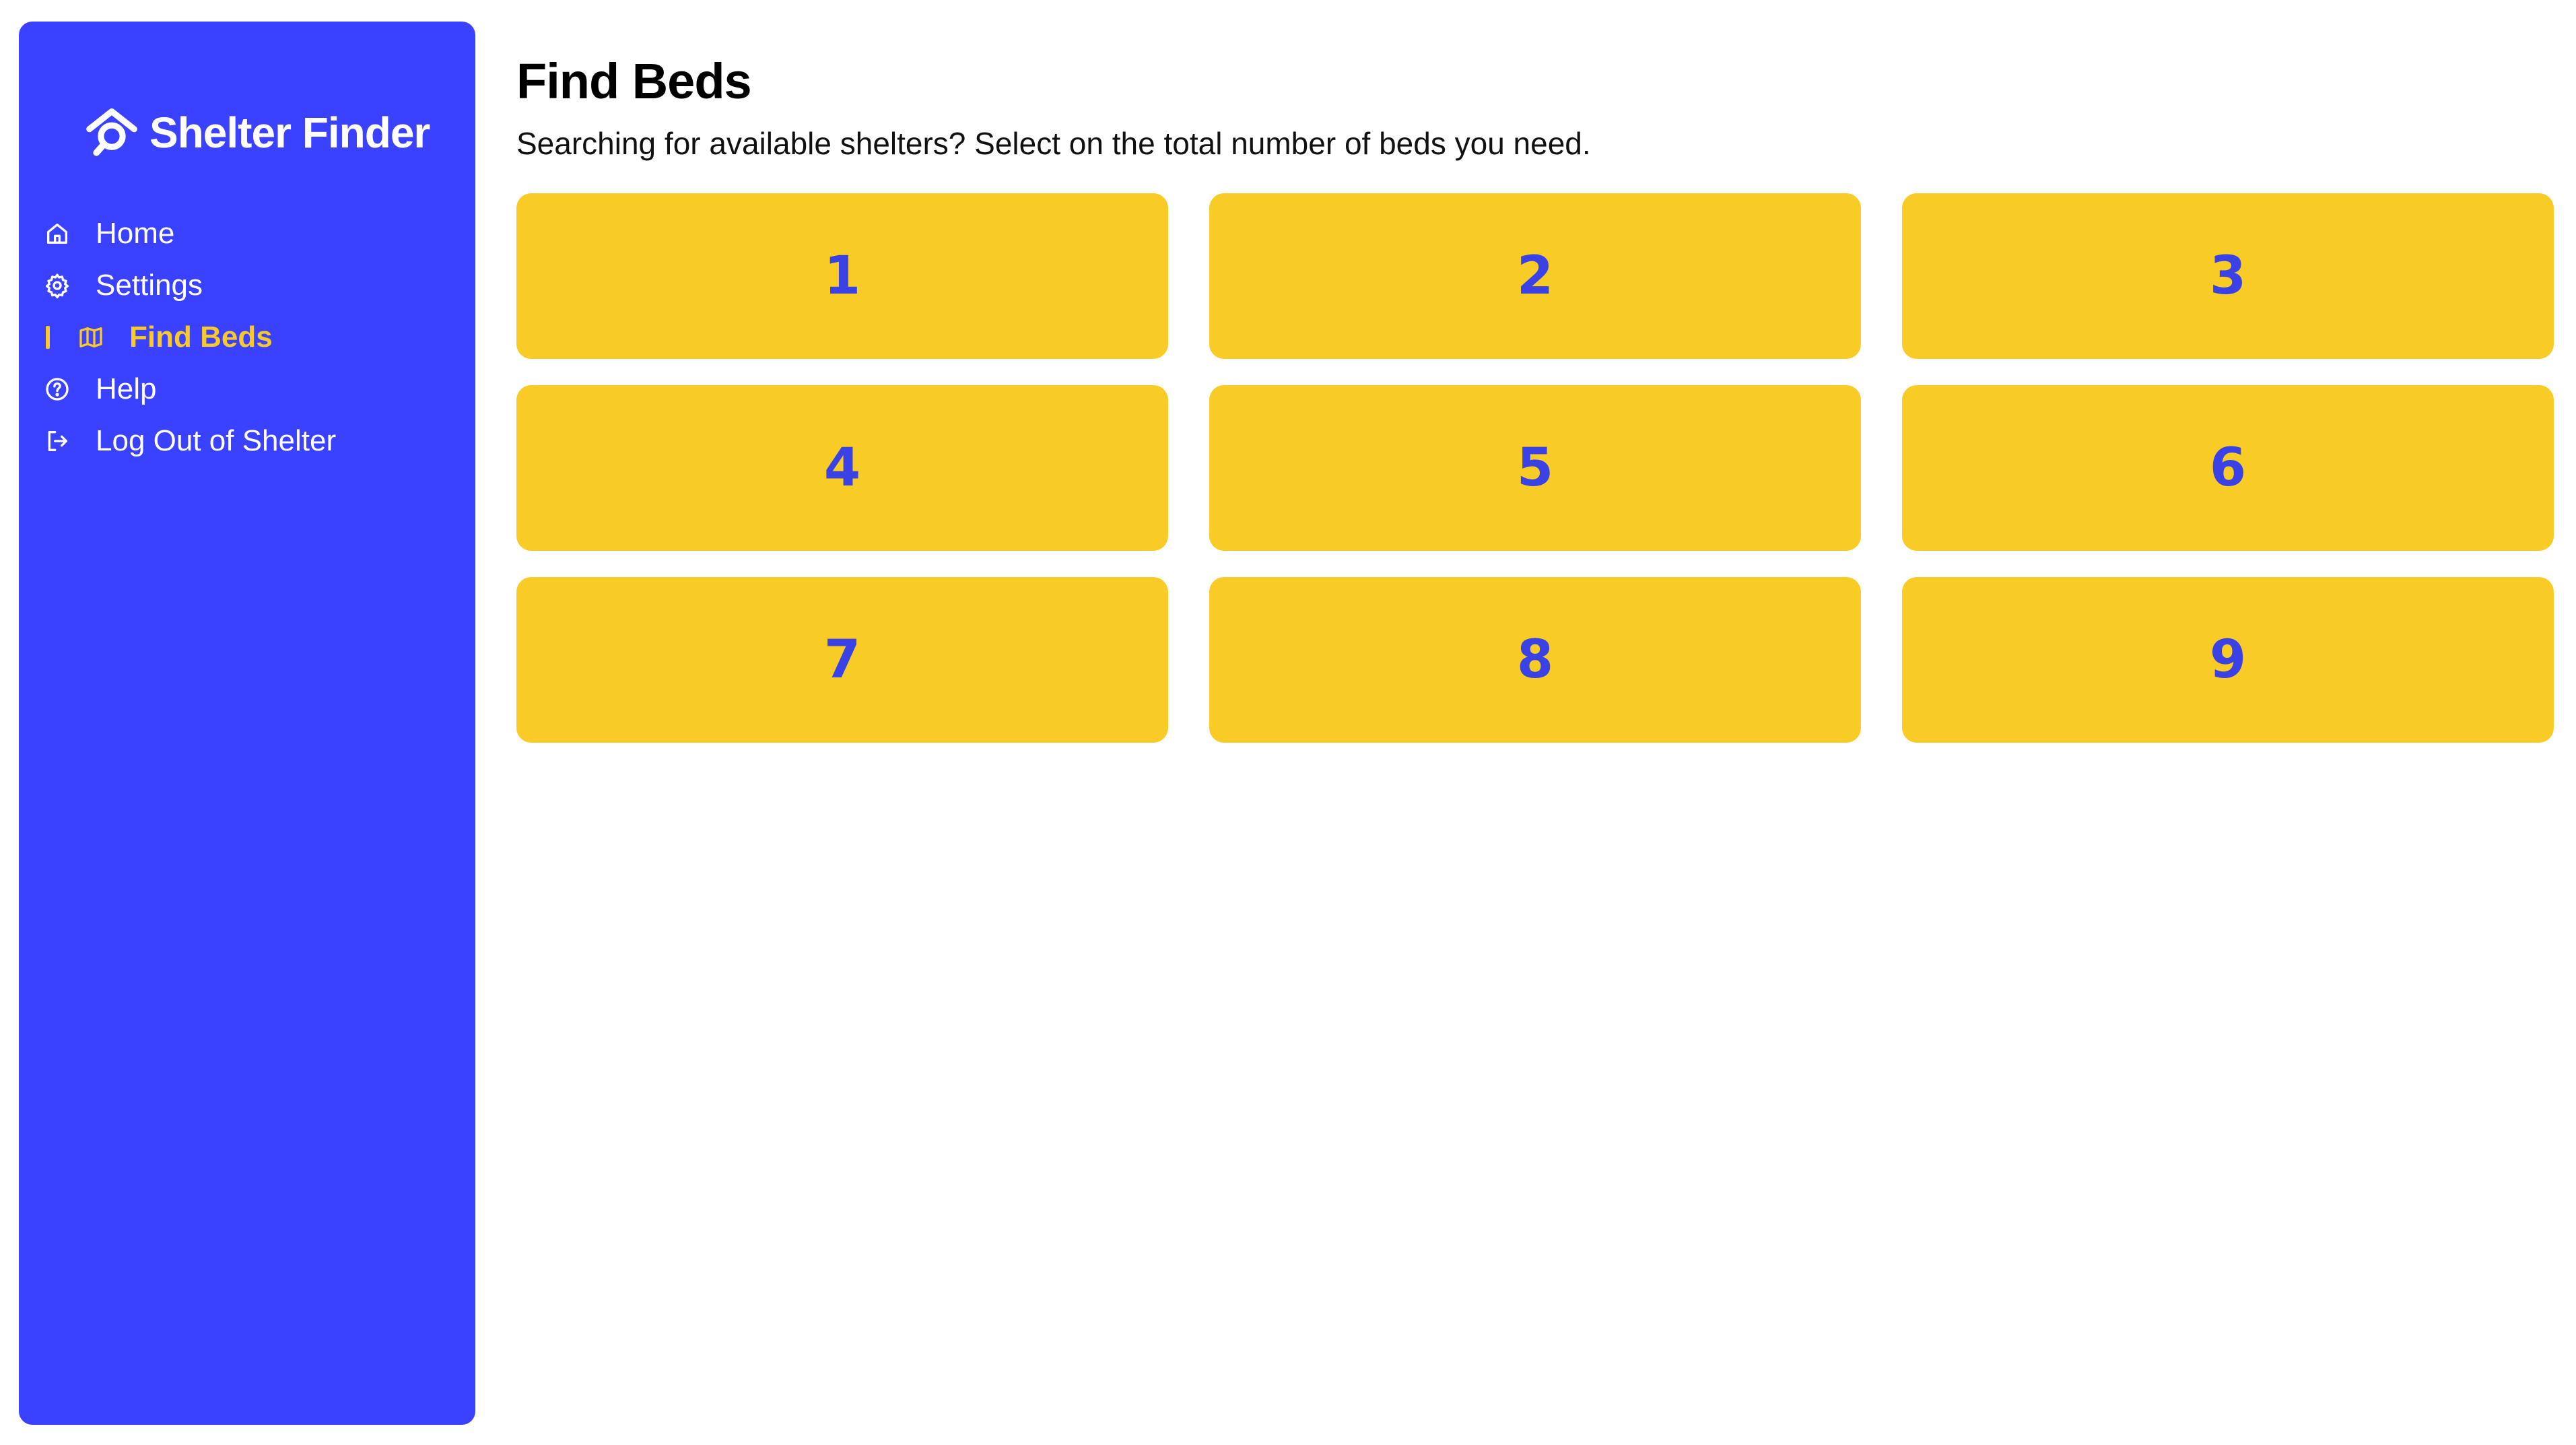 Image resolution: width=2576 pixels, height=1445 pixels. I want to click on bed-count-label: 6, so click(2228, 468).